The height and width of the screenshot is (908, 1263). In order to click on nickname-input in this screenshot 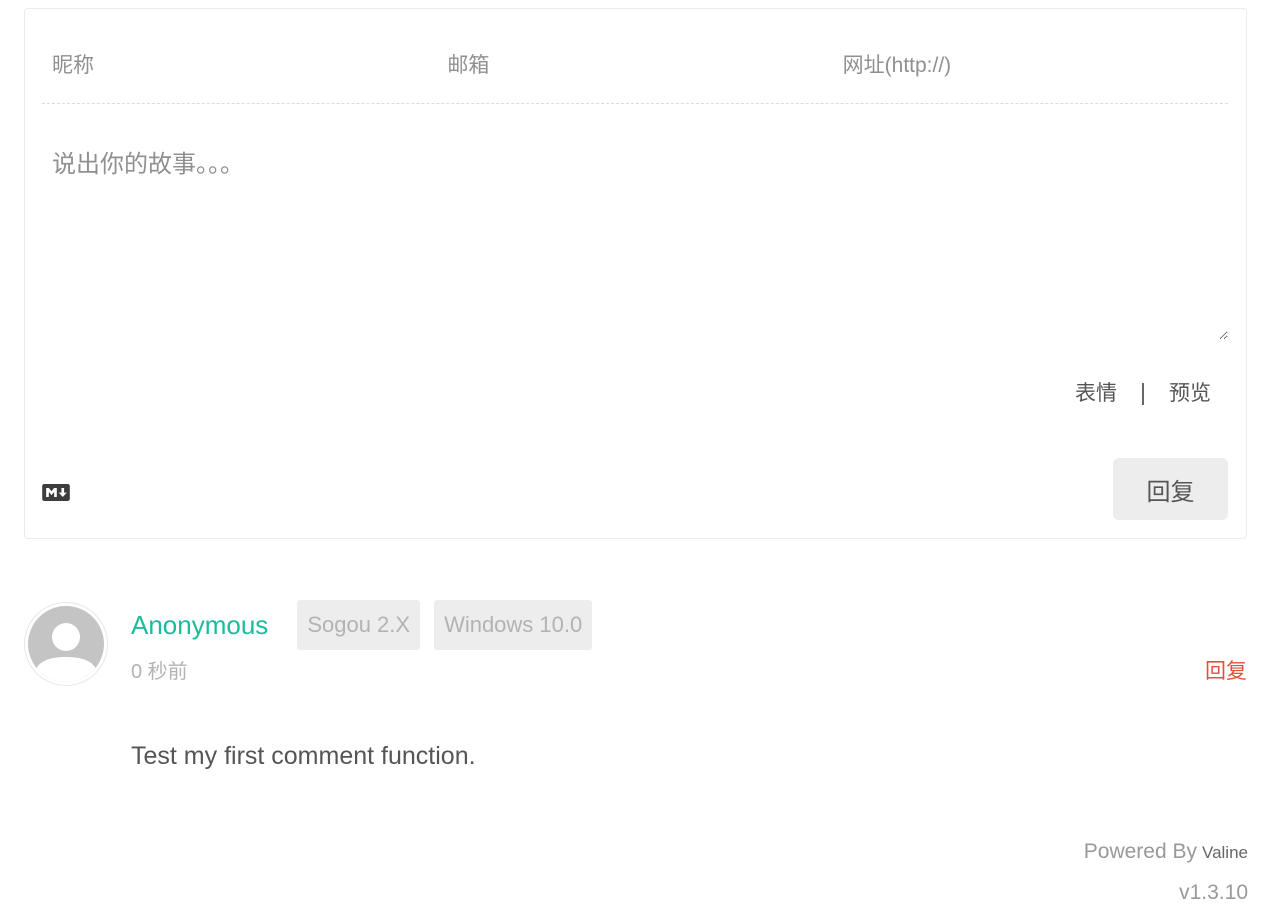, I will do `click(240, 66)`.